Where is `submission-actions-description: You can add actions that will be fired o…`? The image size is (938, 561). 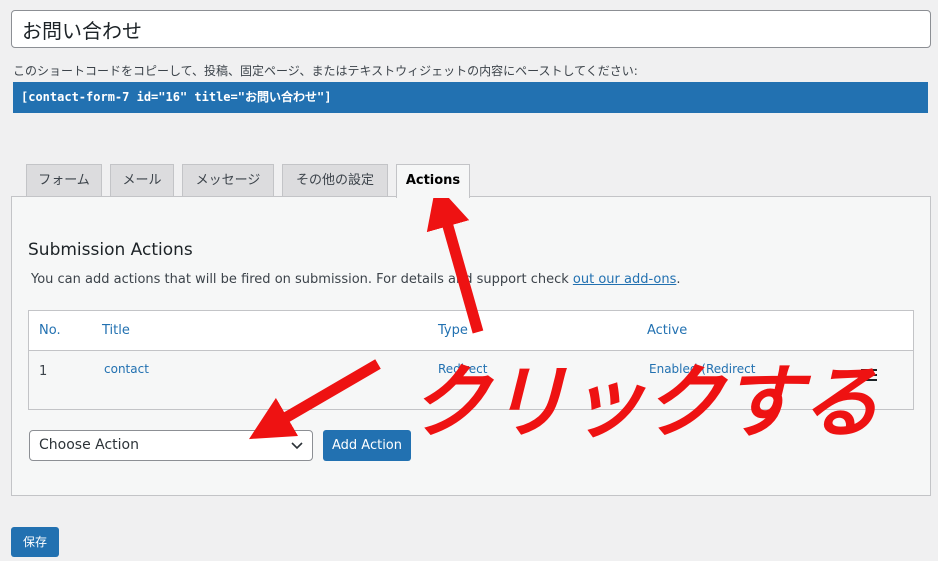 submission-actions-description: You can add actions that will be fired o… is located at coordinates (356, 279).